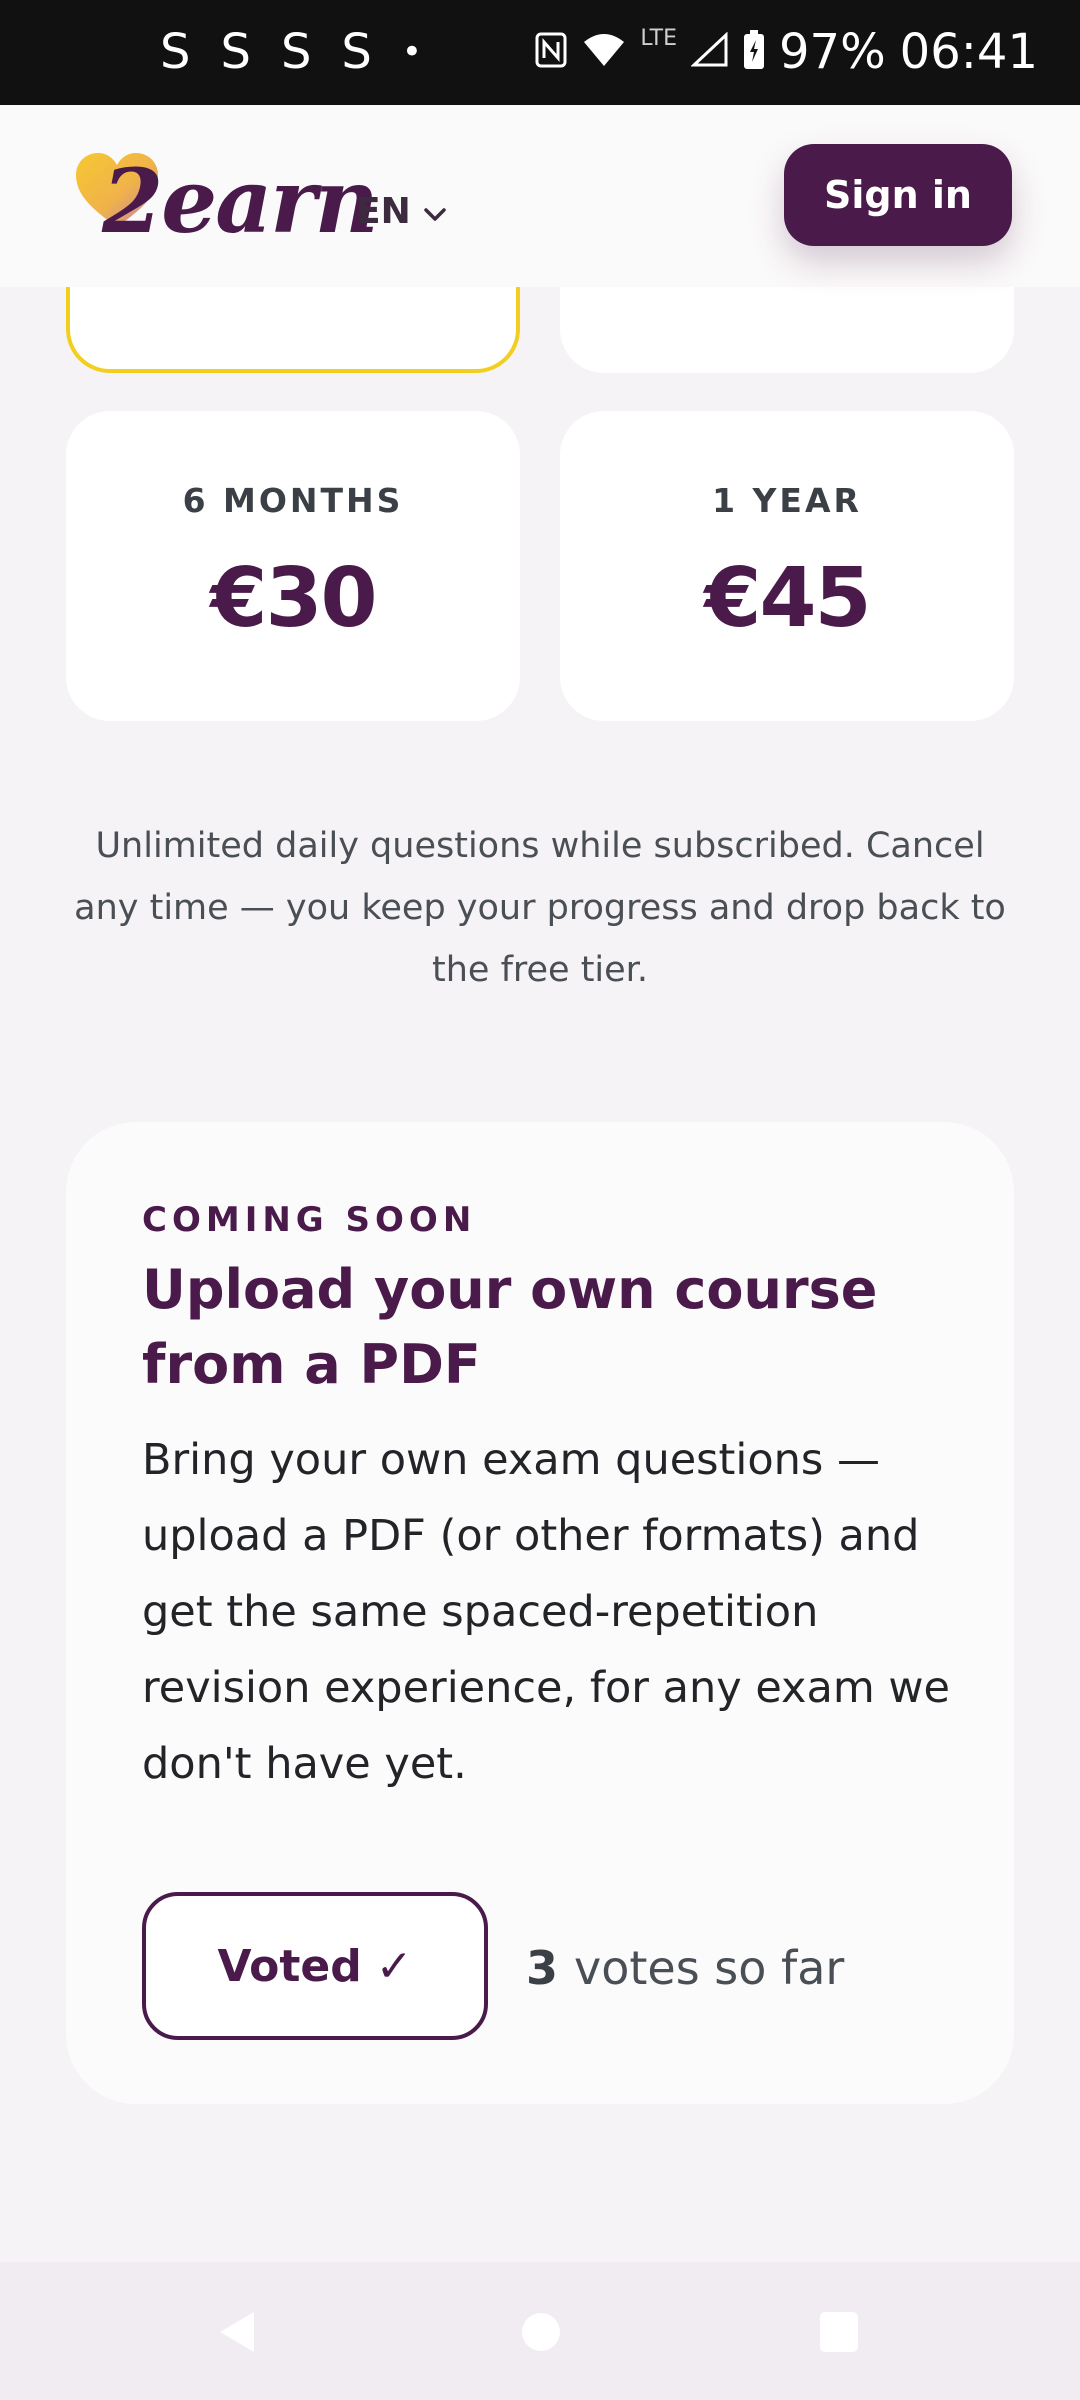  I want to click on notification-icons: S S S S •, so click(291, 52).